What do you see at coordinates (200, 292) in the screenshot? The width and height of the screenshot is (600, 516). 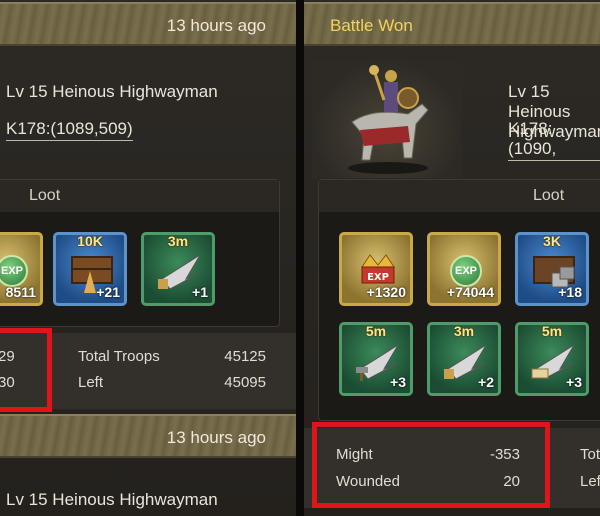 I see `loot-qty: +1` at bounding box center [200, 292].